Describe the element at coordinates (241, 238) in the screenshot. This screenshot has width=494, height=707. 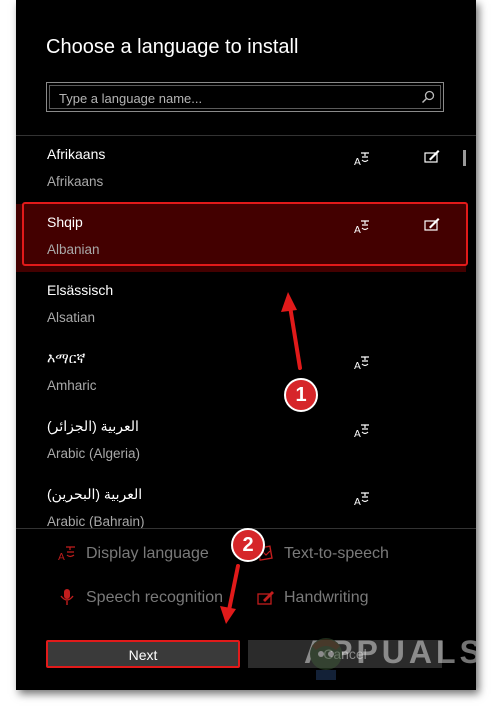
I see `language-item-albanian: Shqip Albanian A` at that location.